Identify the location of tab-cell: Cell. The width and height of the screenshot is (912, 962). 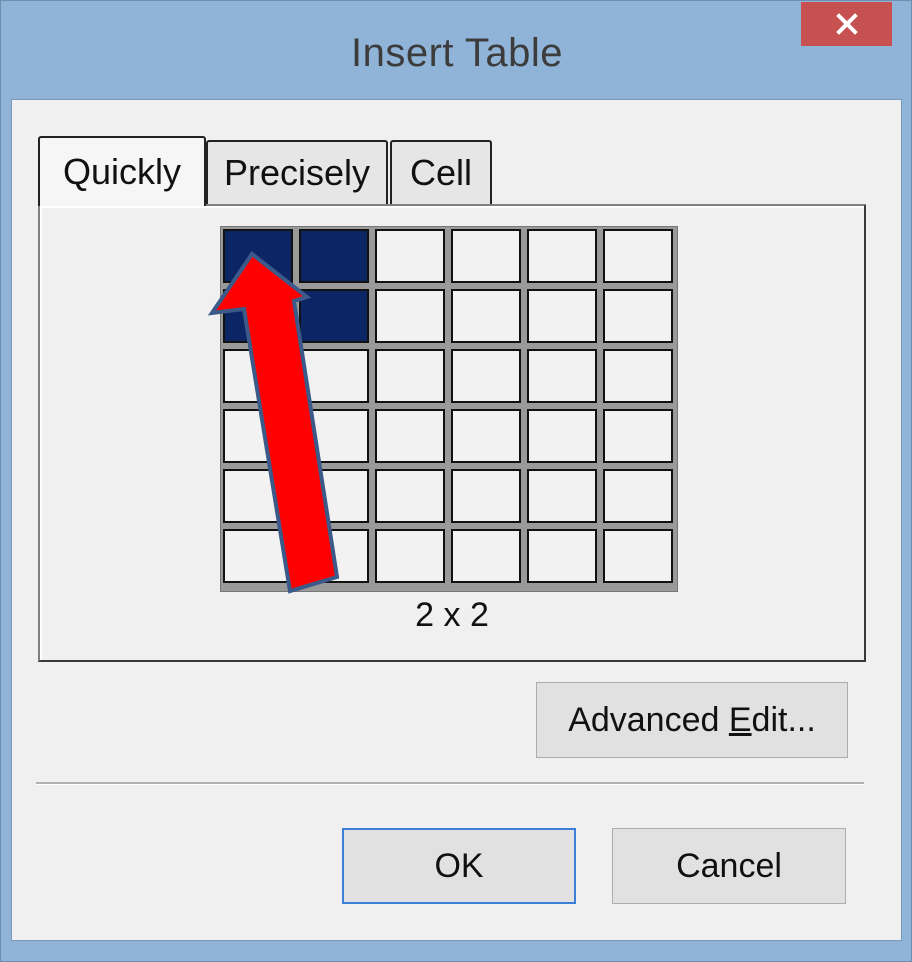
(441, 172).